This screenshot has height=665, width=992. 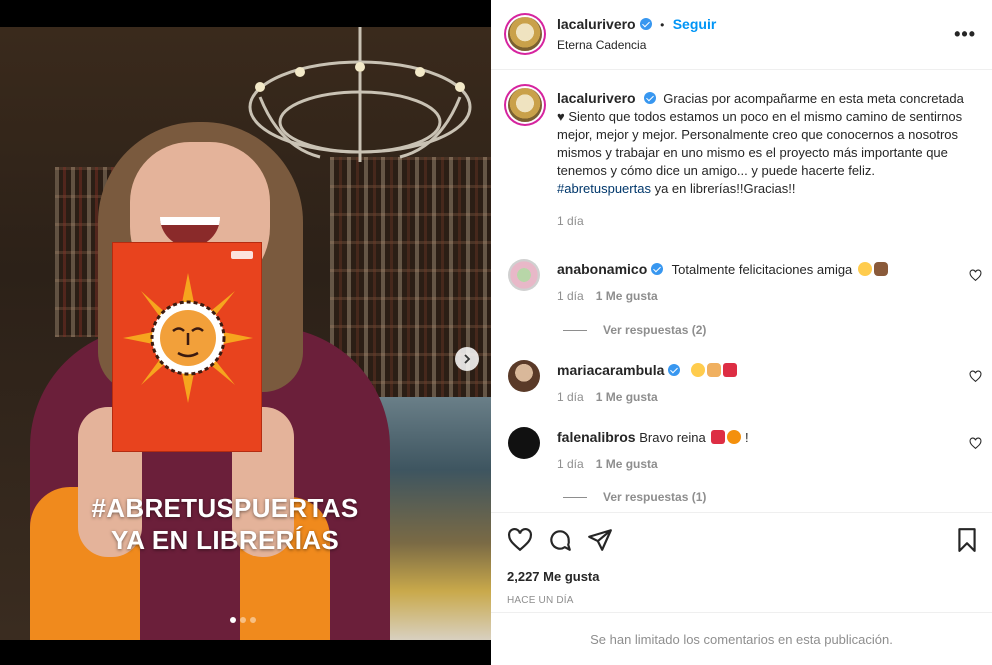 I want to click on location-link: Eterna Cadencia, so click(x=601, y=45).